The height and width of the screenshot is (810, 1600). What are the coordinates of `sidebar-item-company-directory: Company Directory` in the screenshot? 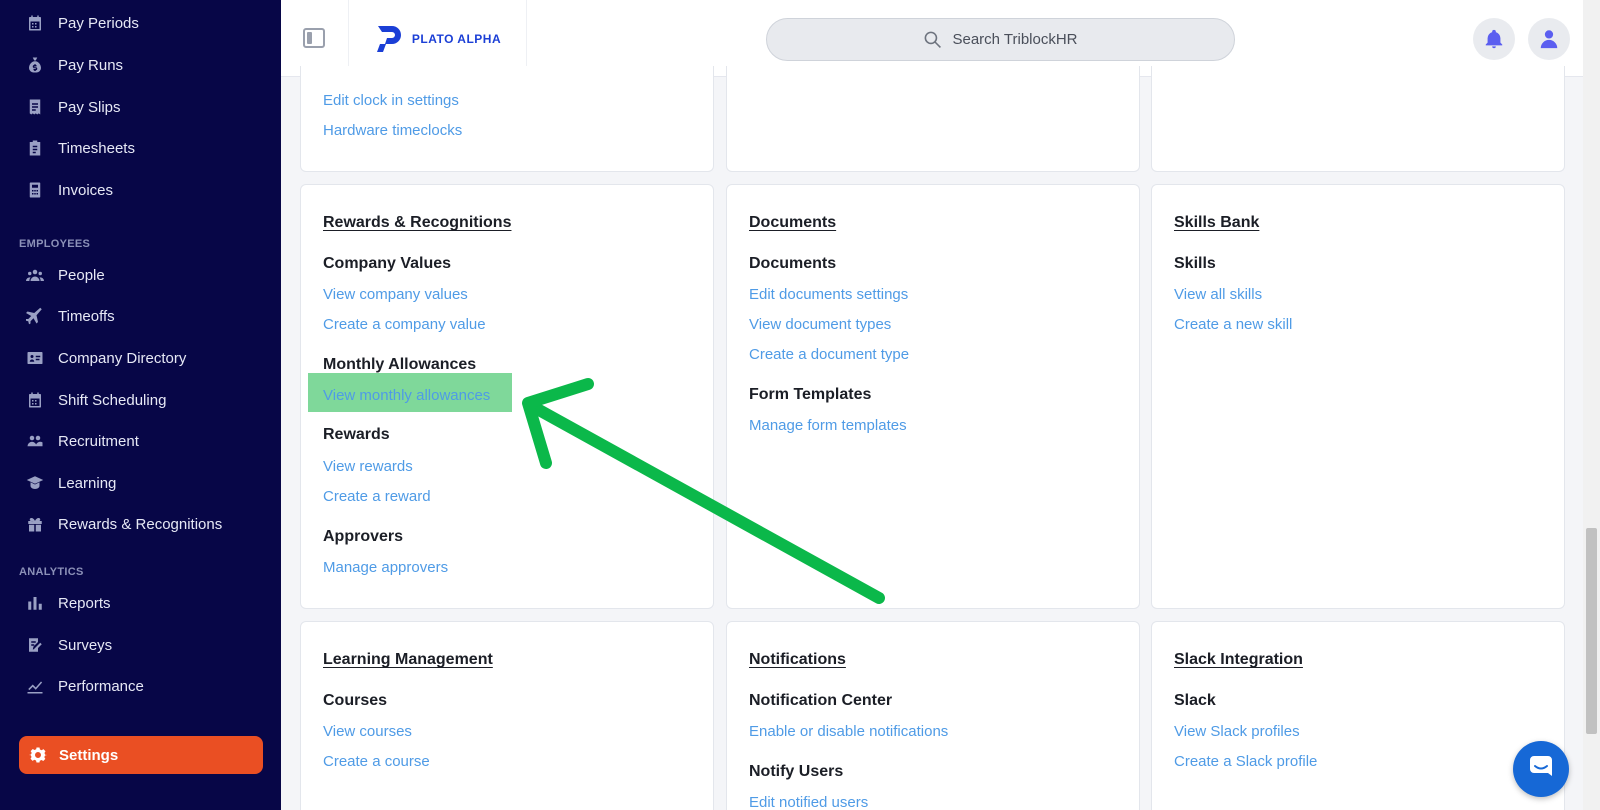 It's located at (106, 358).